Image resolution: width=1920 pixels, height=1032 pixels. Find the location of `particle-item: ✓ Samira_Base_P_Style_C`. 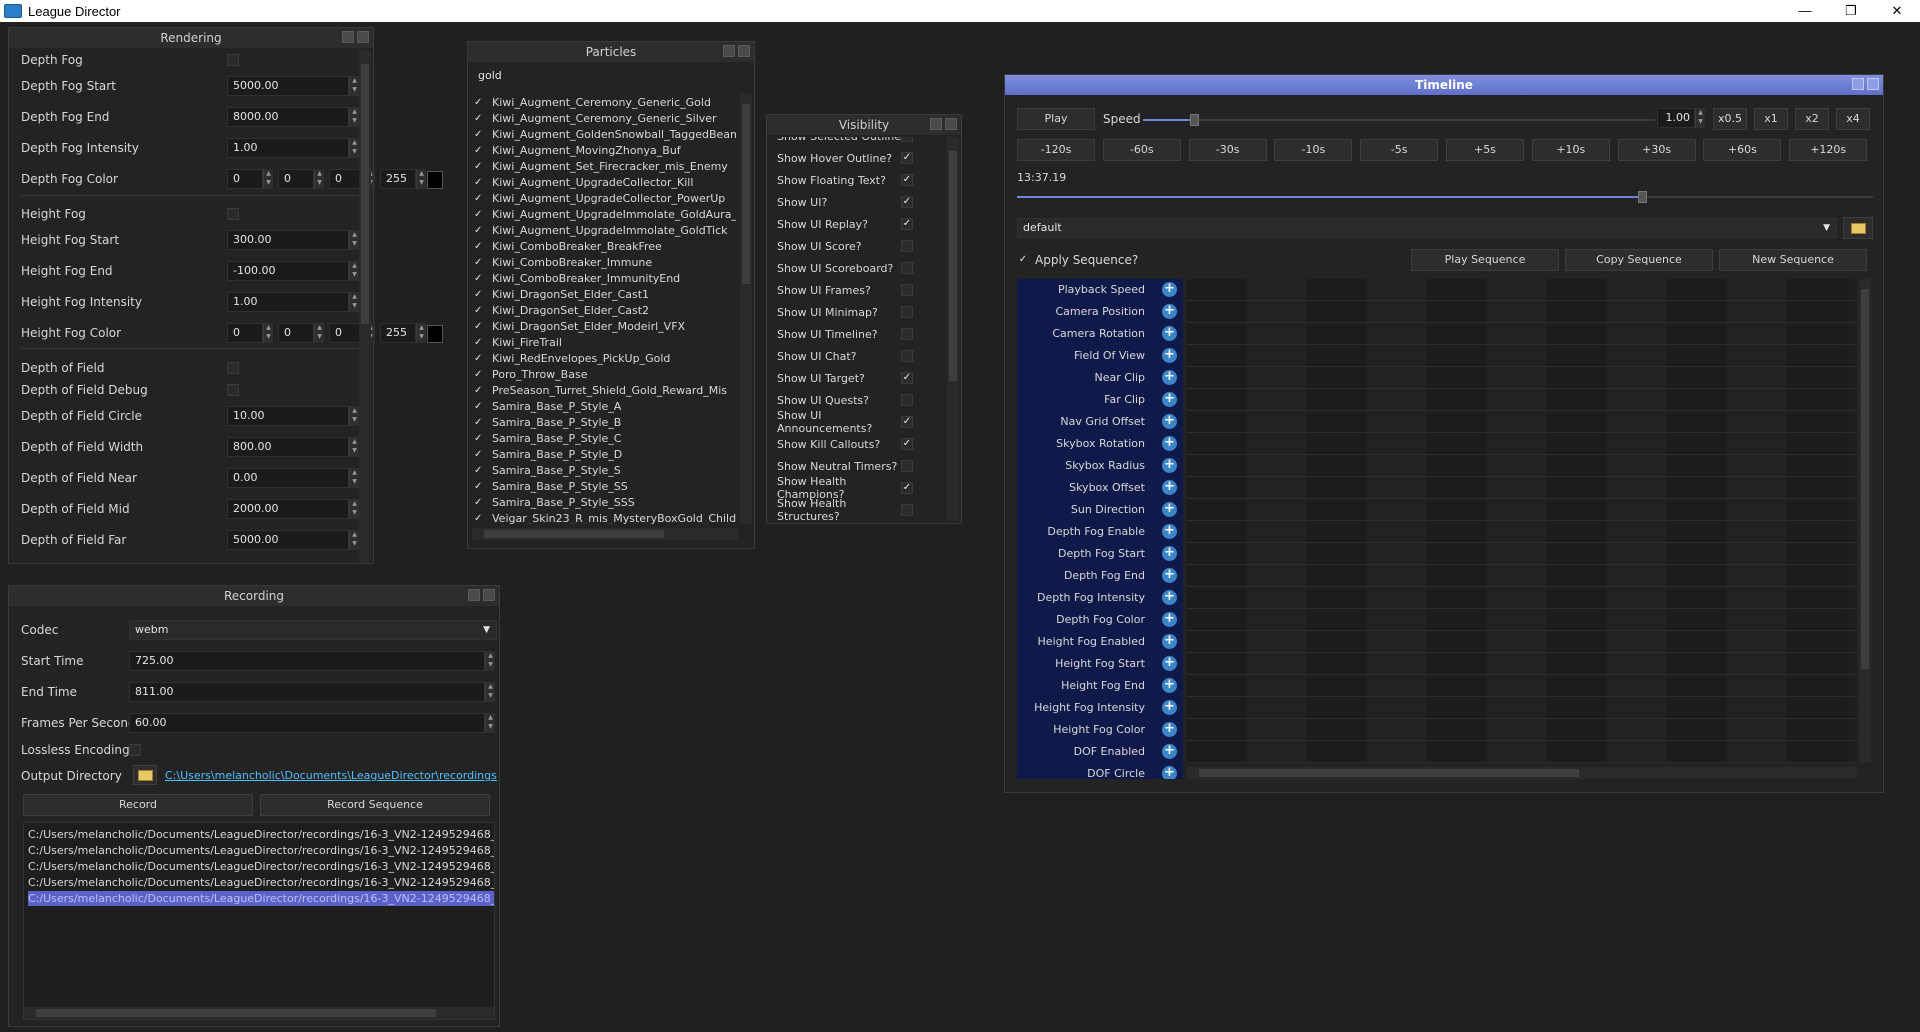

particle-item: ✓ Samira_Base_P_Style_C is located at coordinates (548, 438).